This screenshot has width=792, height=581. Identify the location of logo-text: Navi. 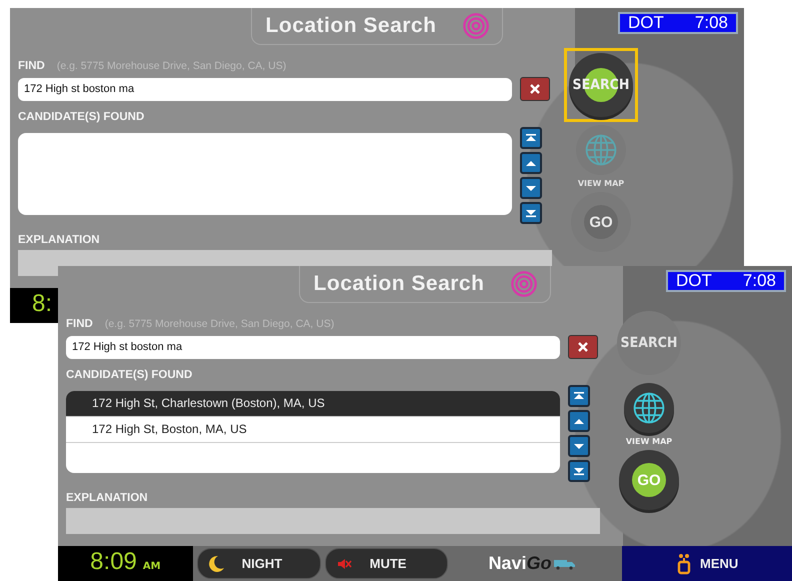
(507, 563).